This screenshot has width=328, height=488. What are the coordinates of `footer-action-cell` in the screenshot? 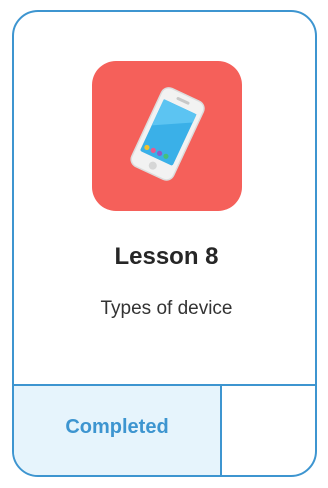 It's located at (268, 430).